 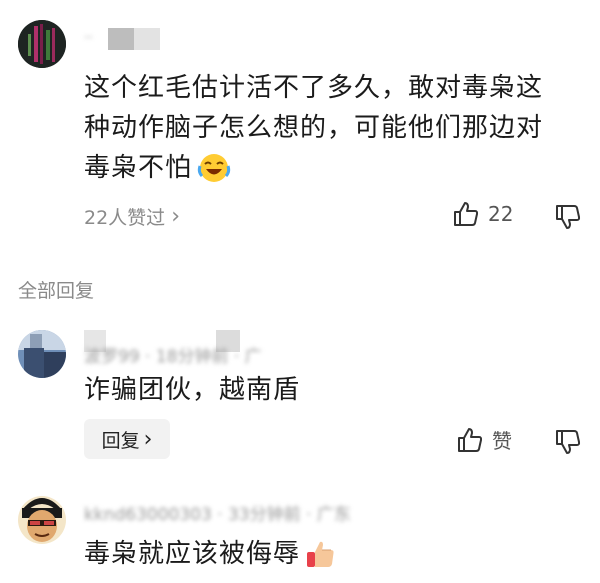 I want to click on like-count: 22, so click(x=501, y=214).